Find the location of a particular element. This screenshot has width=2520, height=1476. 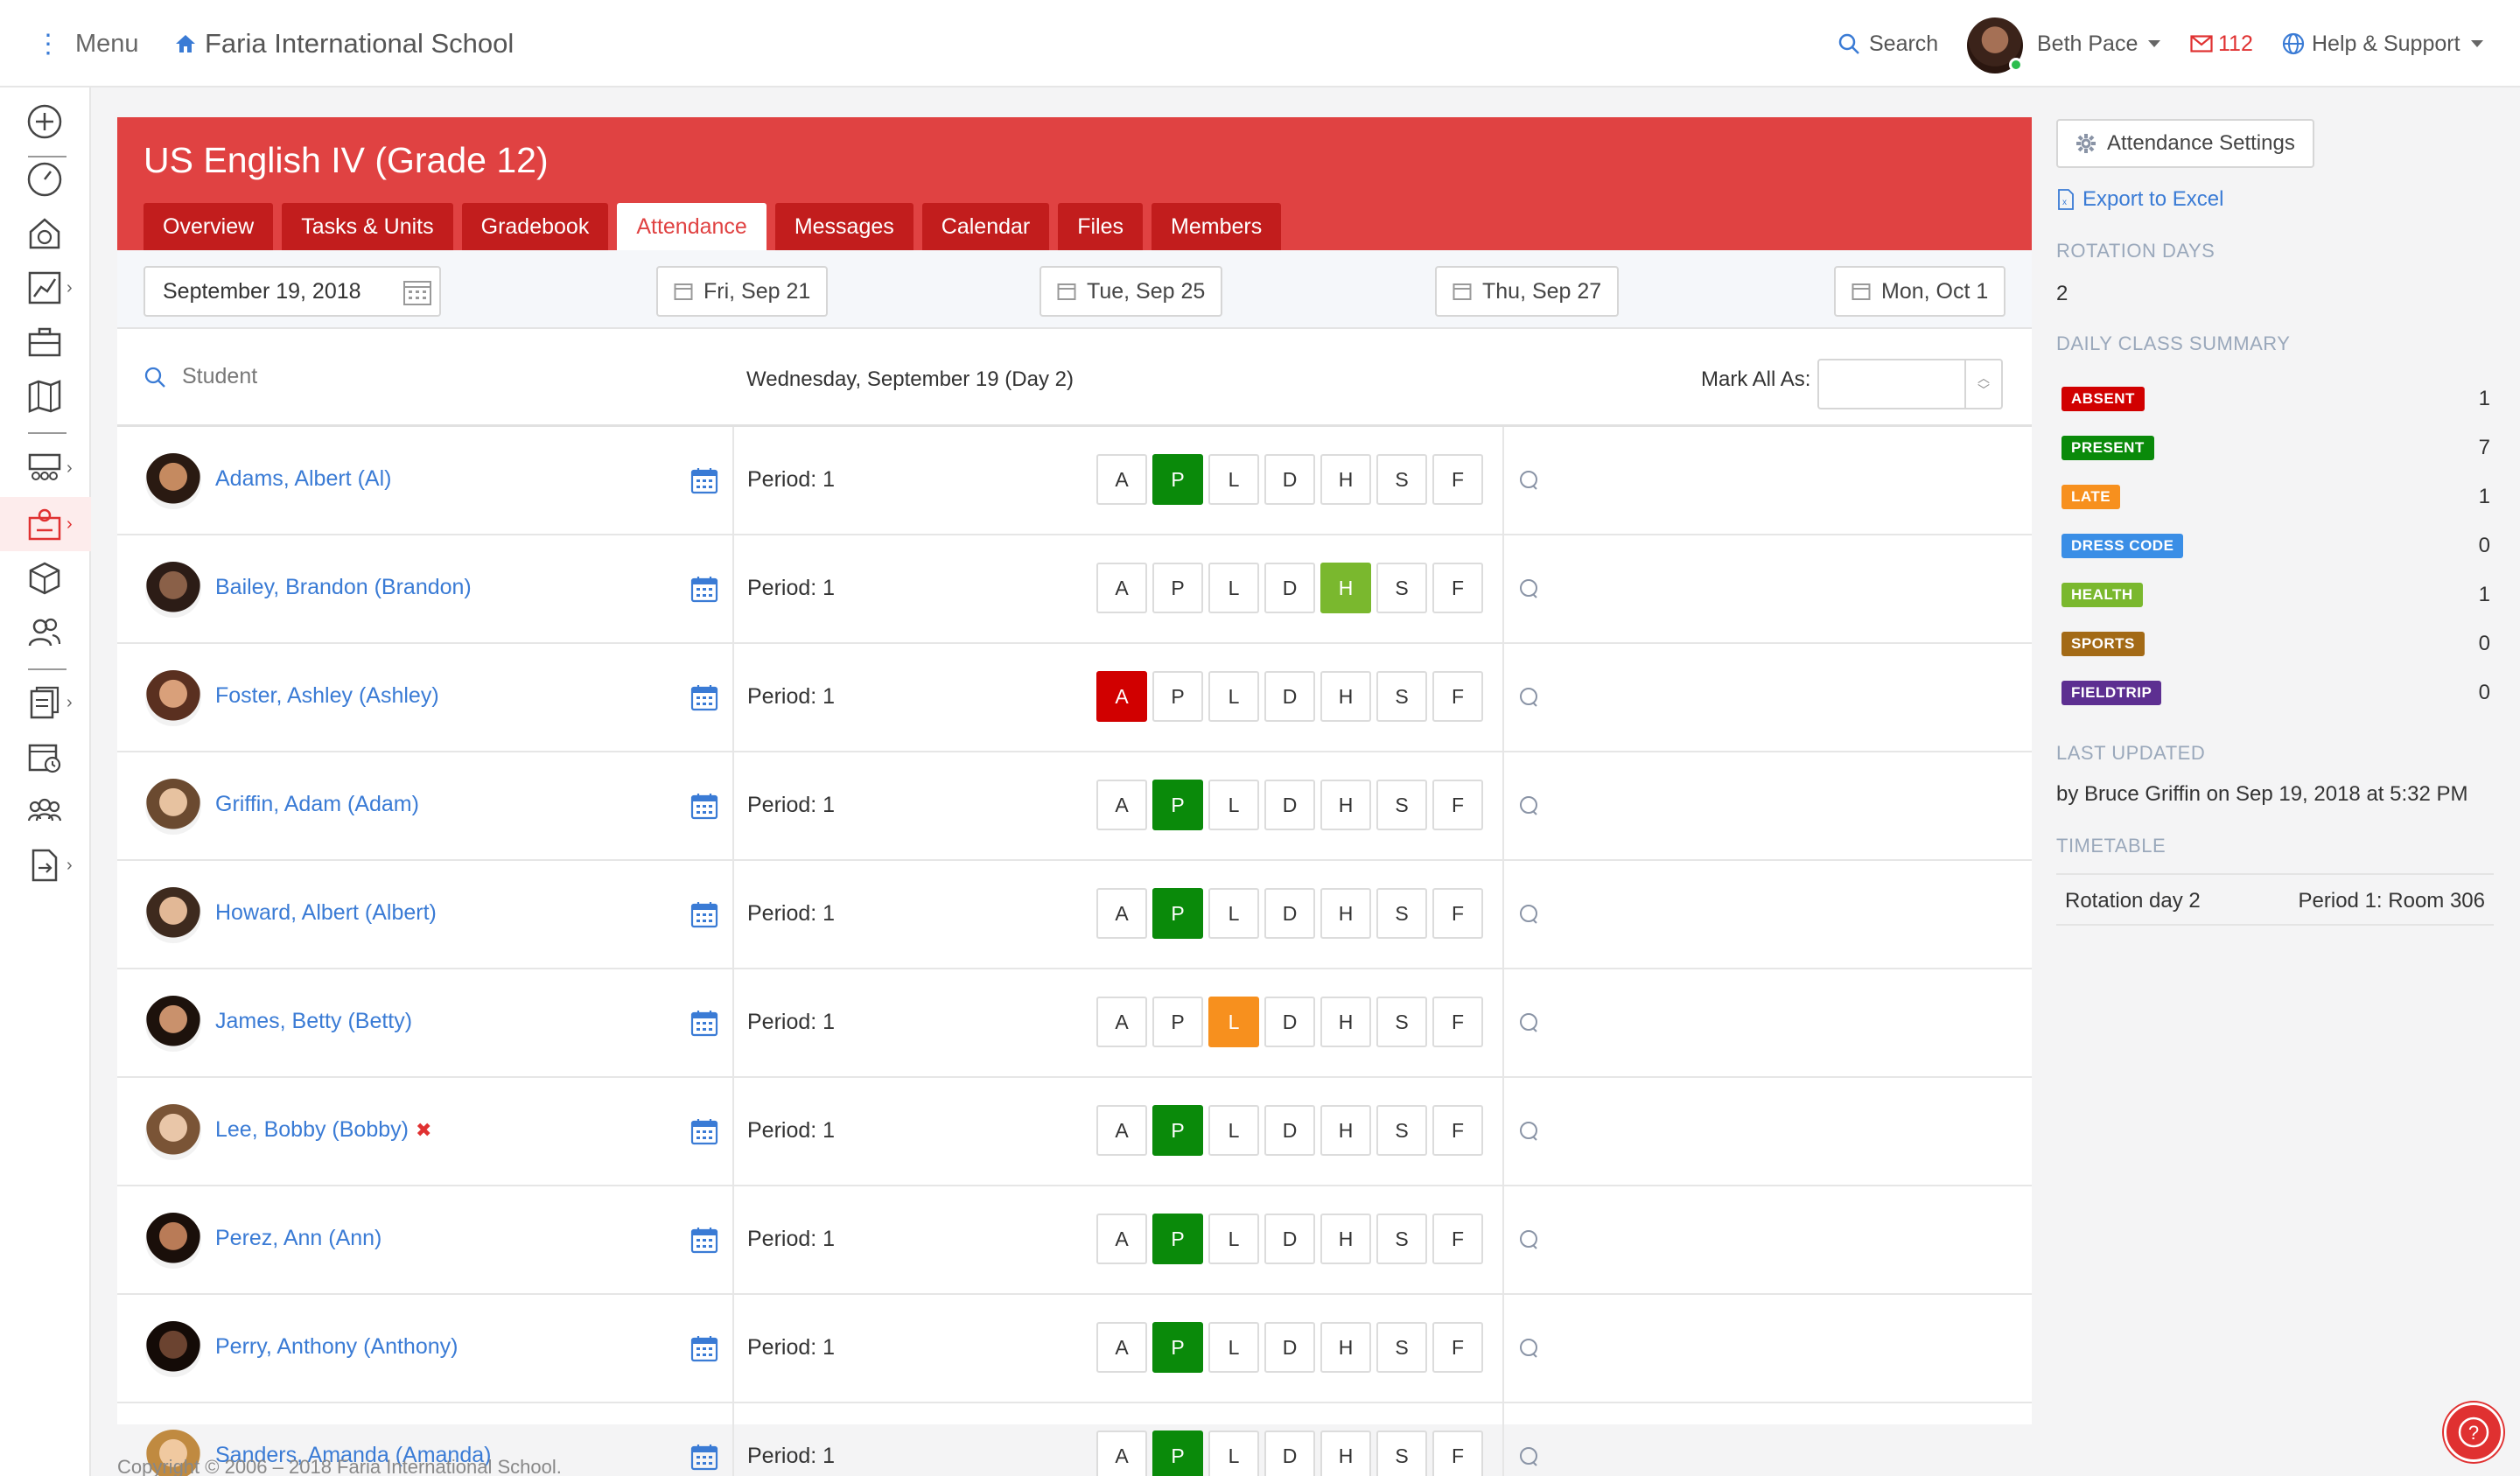

user-menu: Beth Pace is located at coordinates (2099, 43).